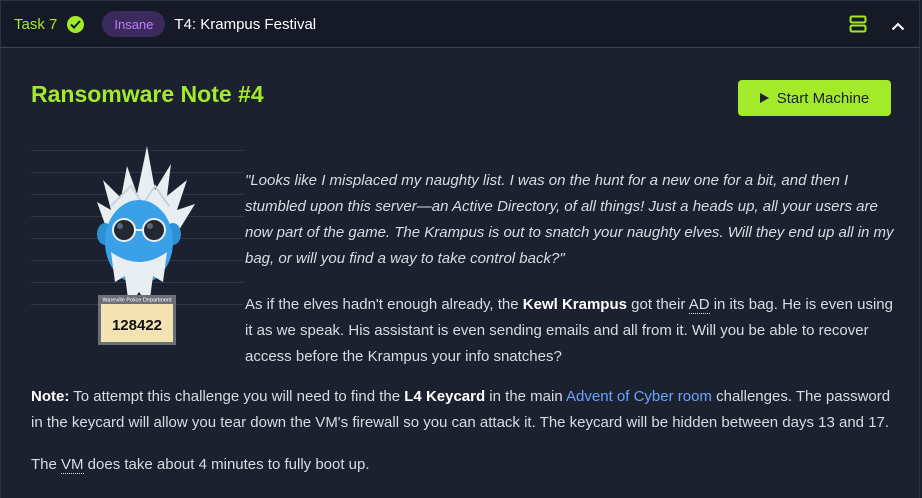  I want to click on advent-of-cyber-link: Advent of Cyber room, so click(639, 396).